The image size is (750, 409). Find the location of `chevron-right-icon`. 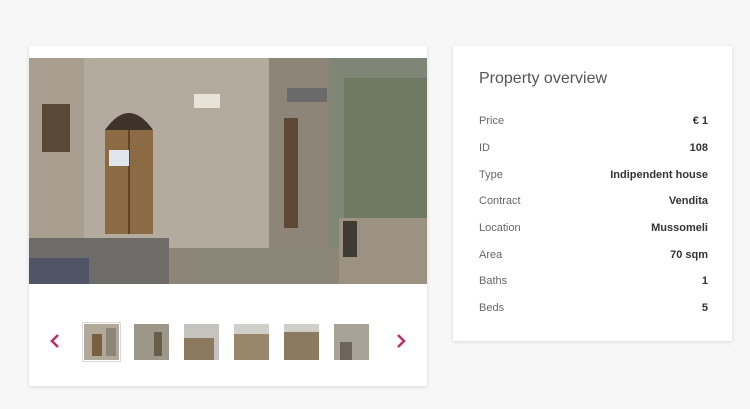

chevron-right-icon is located at coordinates (401, 341).